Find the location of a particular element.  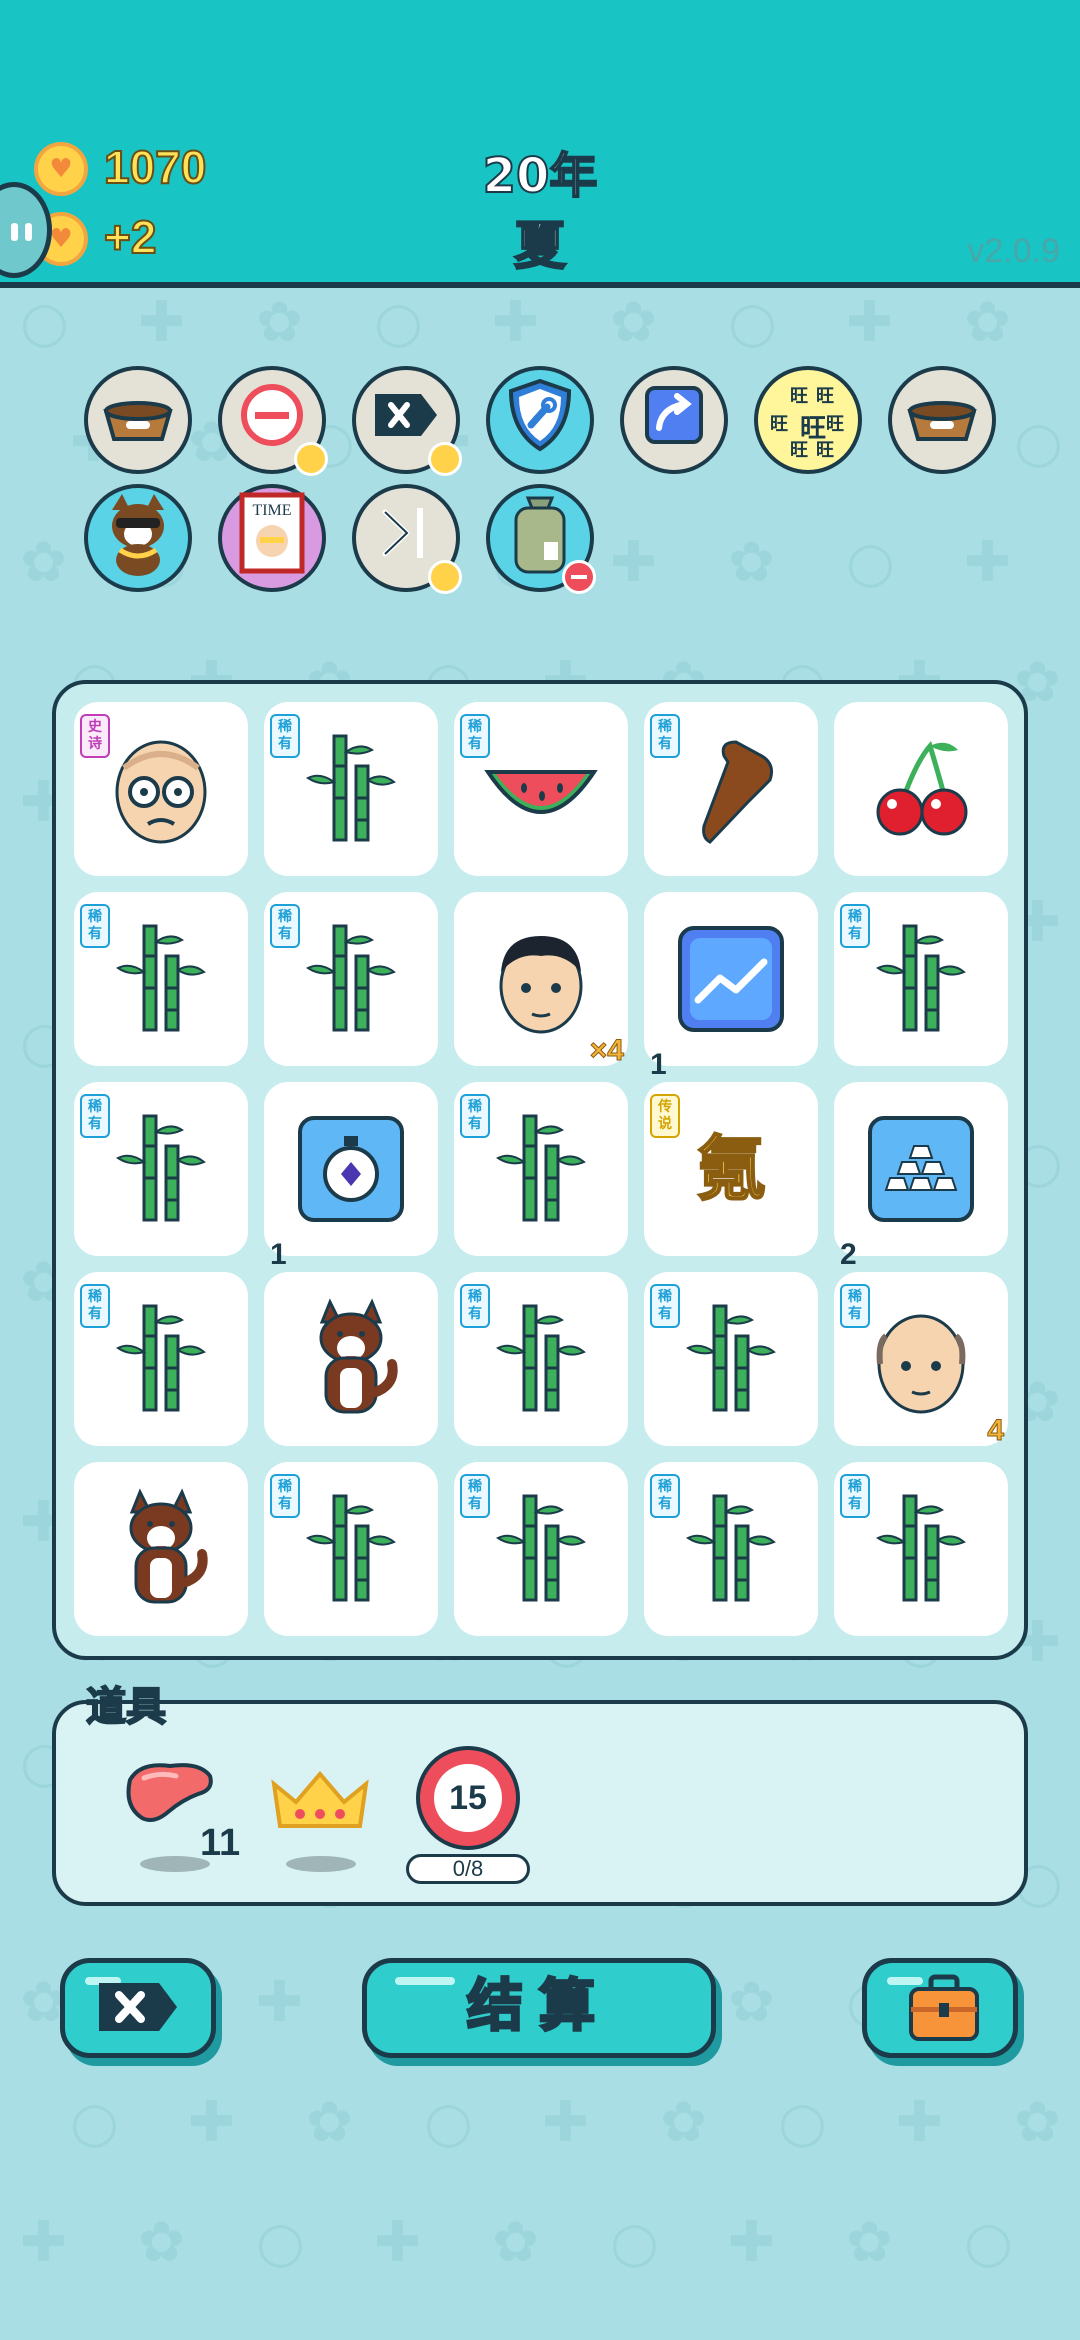

pet-food-bowl-icon is located at coordinates (138, 420).